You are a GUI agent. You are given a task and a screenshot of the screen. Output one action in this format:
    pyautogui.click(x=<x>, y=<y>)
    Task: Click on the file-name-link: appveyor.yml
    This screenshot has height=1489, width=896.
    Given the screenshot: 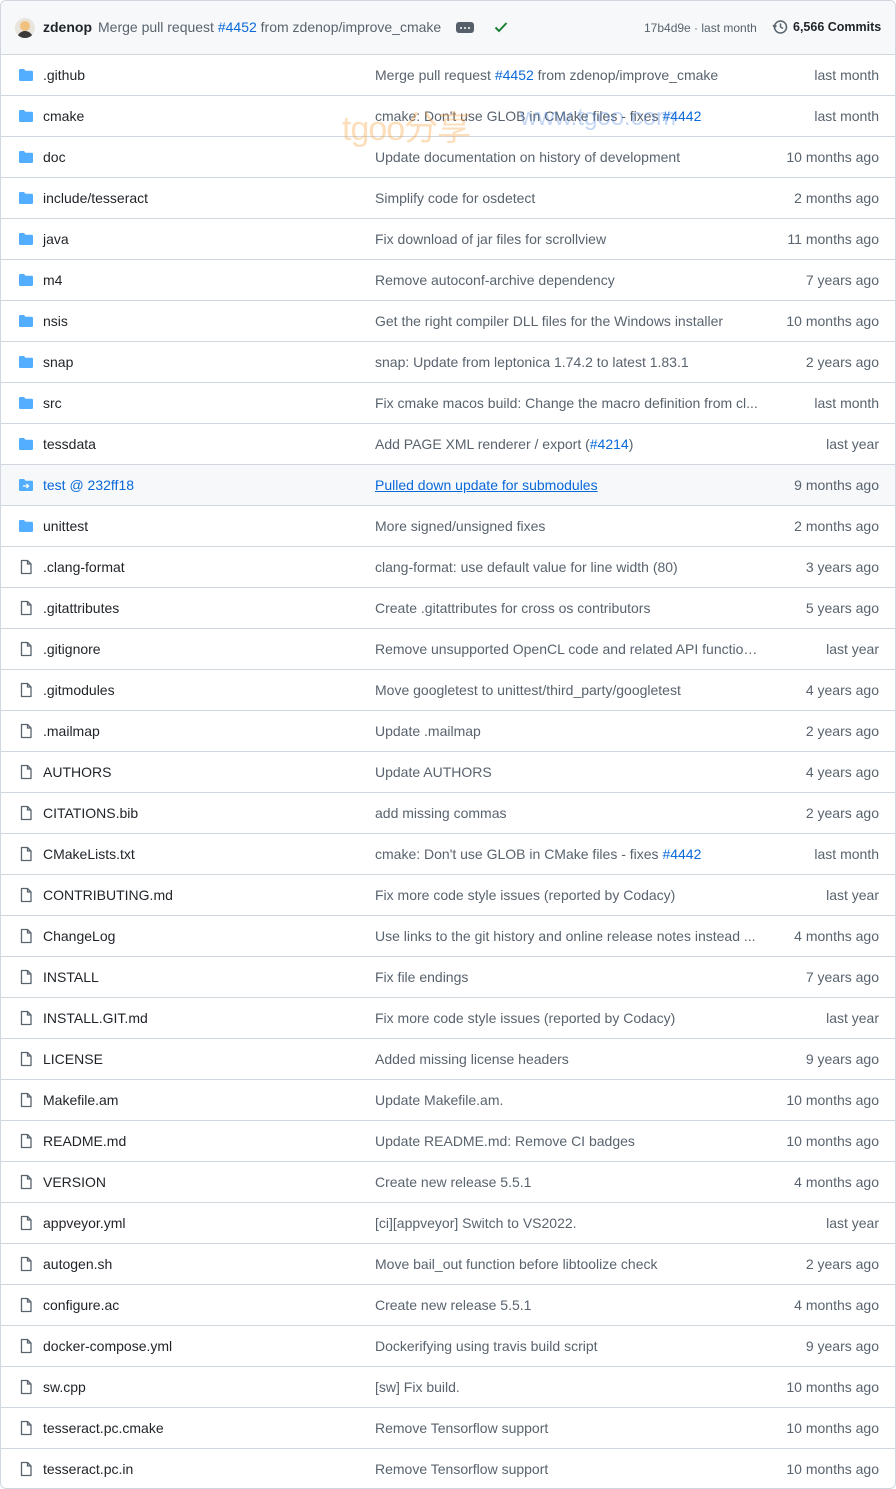 What is the action you would take?
    pyautogui.click(x=84, y=1223)
    